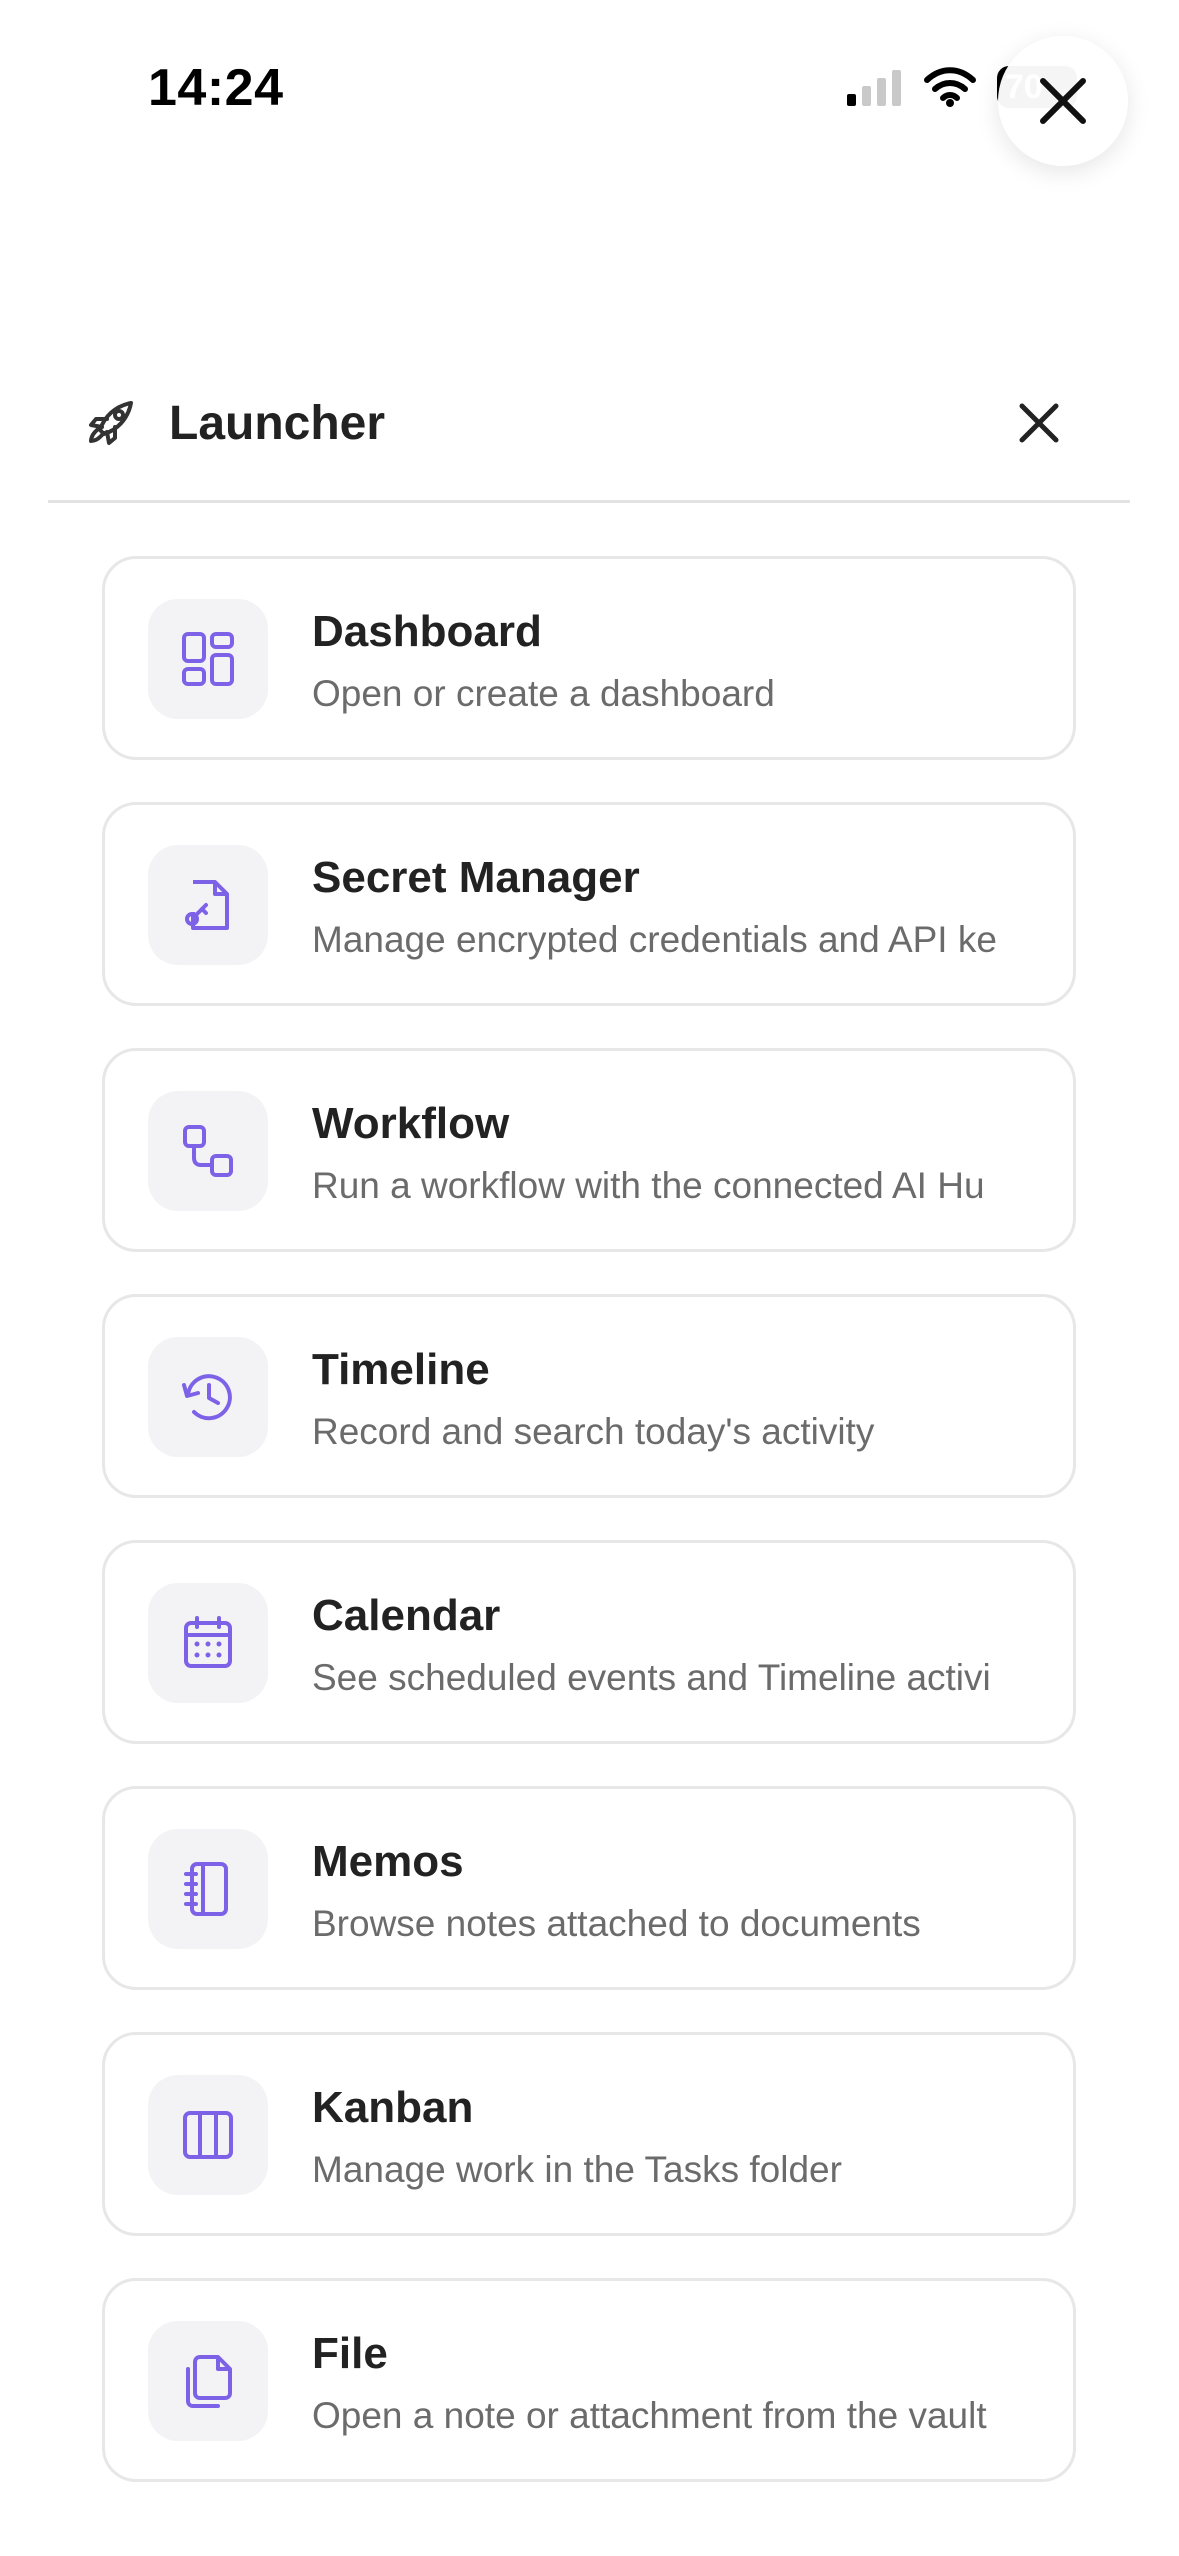 The image size is (1179, 2556). What do you see at coordinates (277, 423) in the screenshot?
I see `launcher-title: Launcher` at bounding box center [277, 423].